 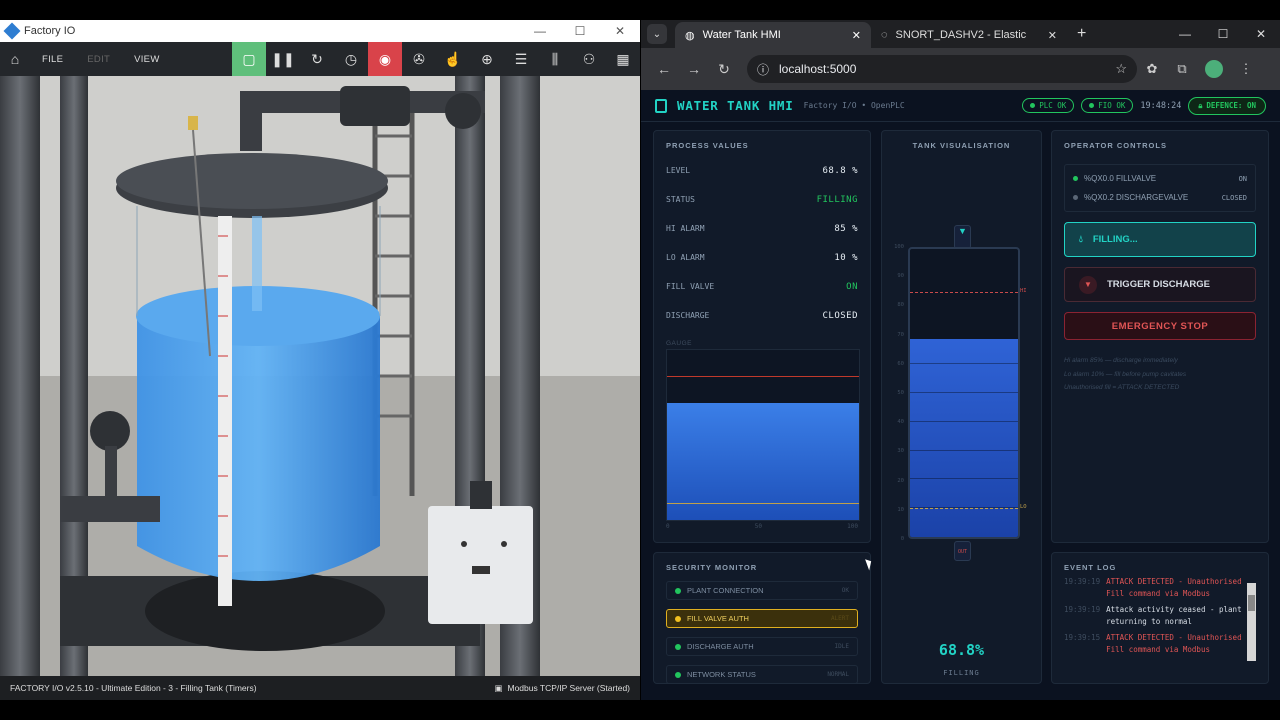 I want to click on tank-status-readout: FILLING, so click(x=961, y=673).